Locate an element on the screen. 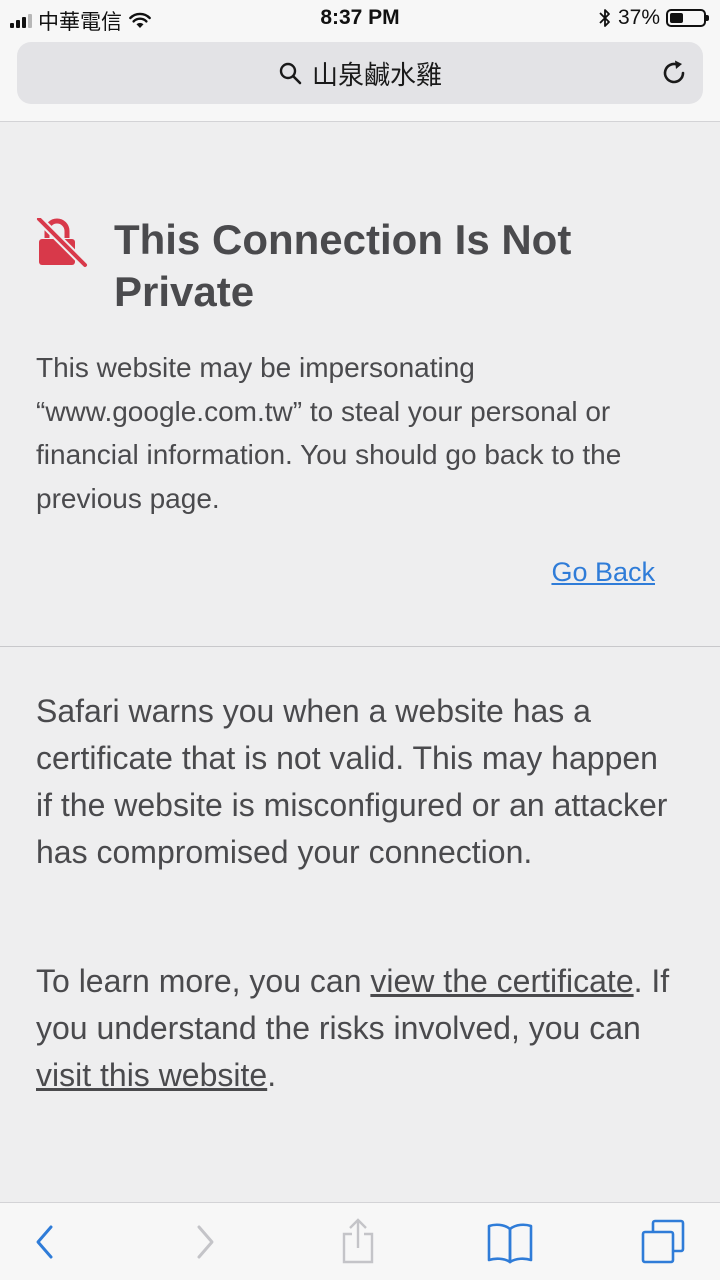  search-icon is located at coordinates (290, 73).